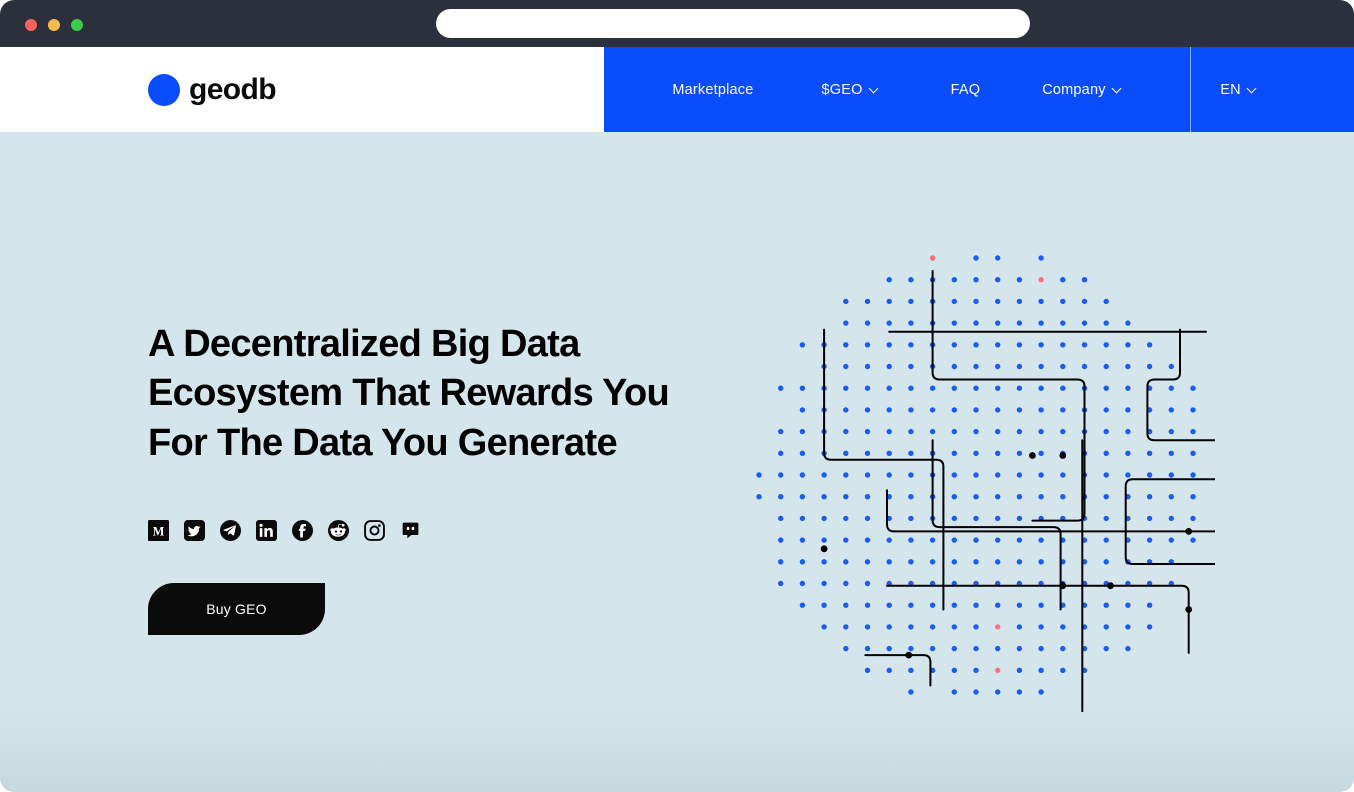  Describe the element at coordinates (194, 531) in the screenshot. I see `twitter-icon` at that location.